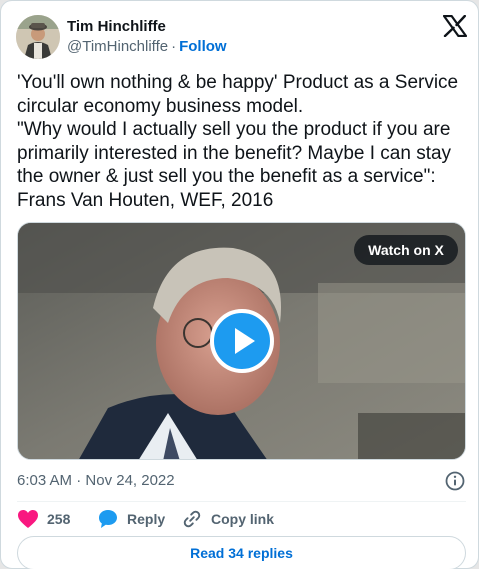 This screenshot has width=479, height=569. What do you see at coordinates (455, 26) in the screenshot?
I see `x-logo-icon` at bounding box center [455, 26].